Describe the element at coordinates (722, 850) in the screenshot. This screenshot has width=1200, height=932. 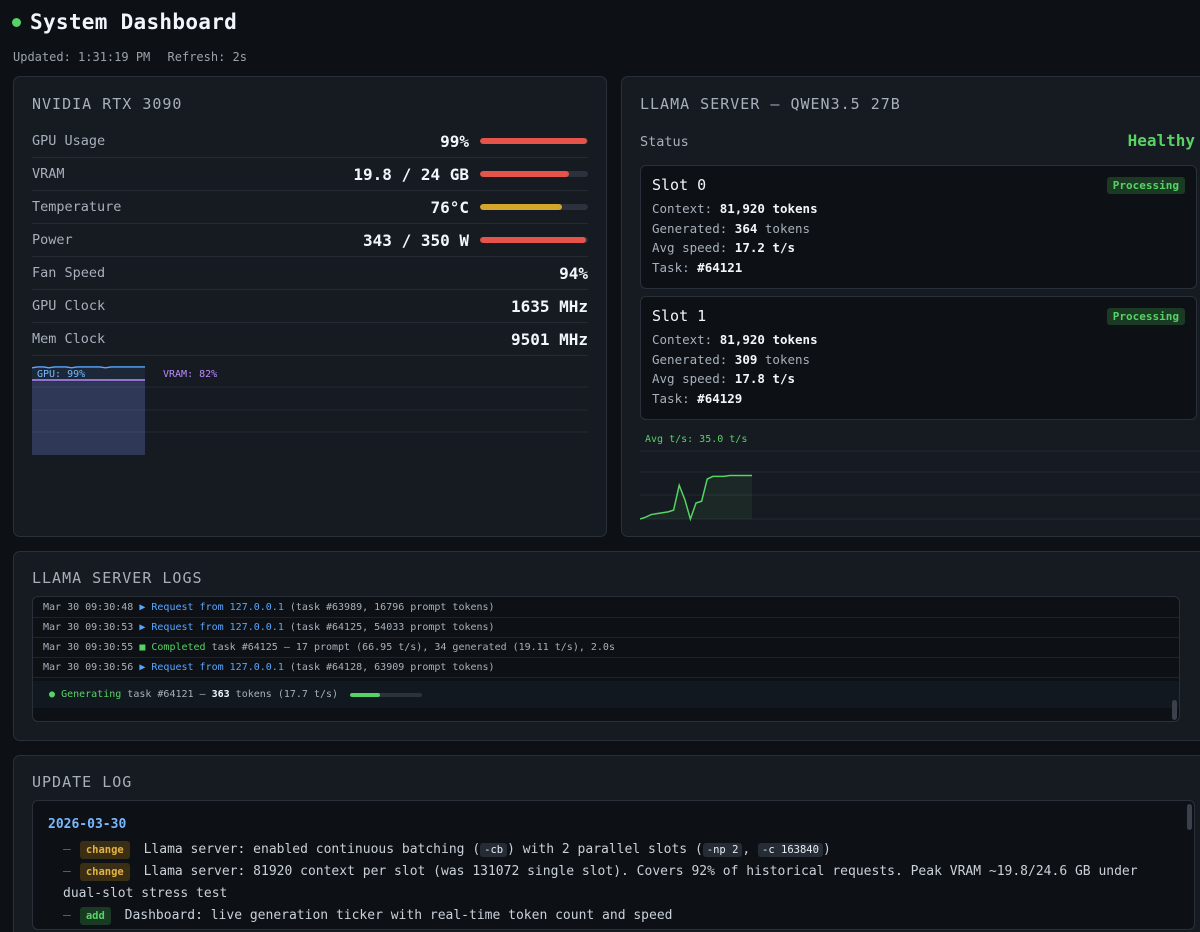
I see `code-snippet: -np 2` at that location.